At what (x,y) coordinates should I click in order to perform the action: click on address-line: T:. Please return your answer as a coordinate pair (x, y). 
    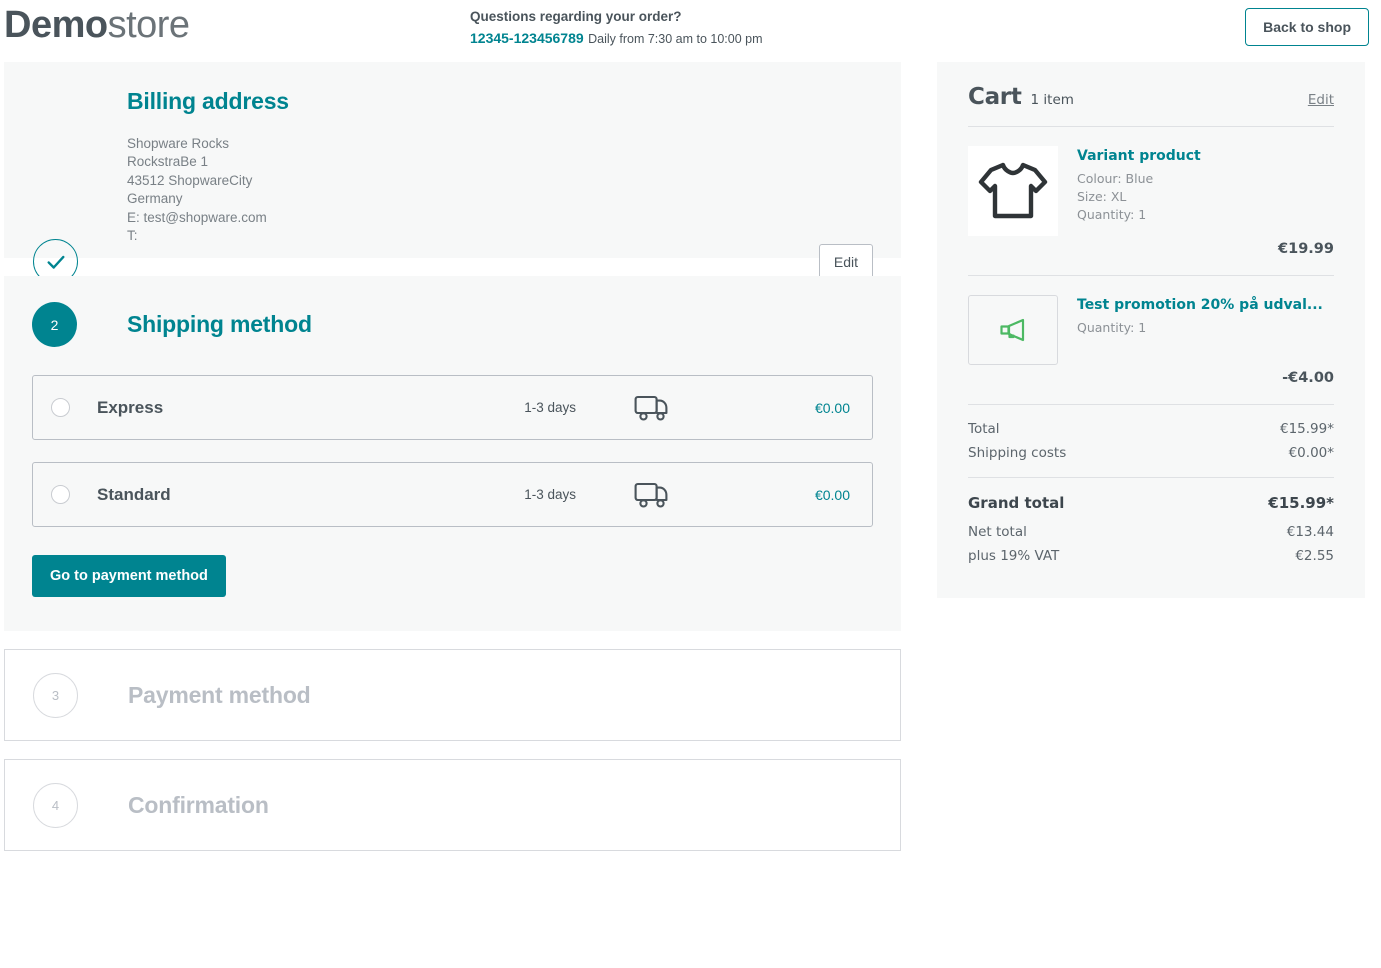
    Looking at the image, I should click on (132, 236).